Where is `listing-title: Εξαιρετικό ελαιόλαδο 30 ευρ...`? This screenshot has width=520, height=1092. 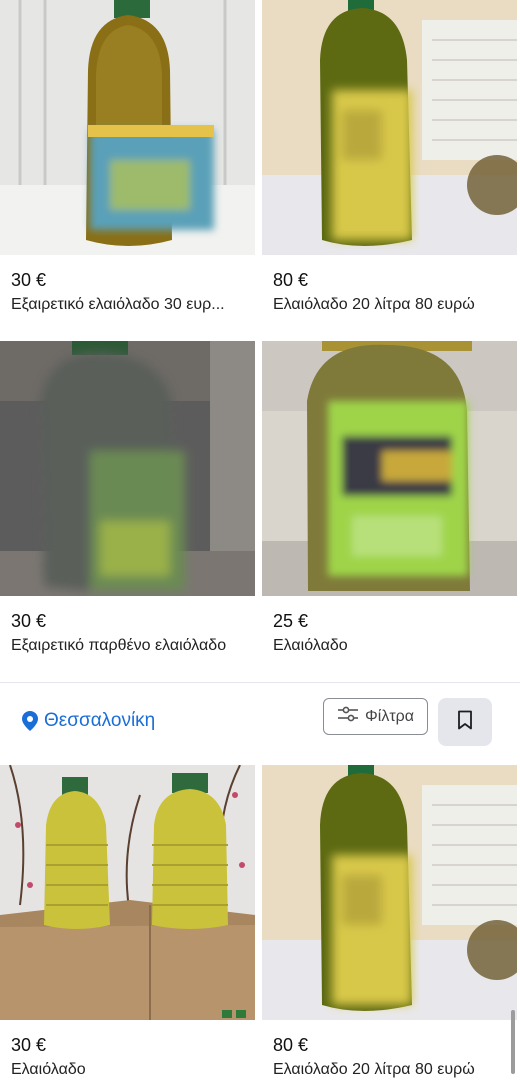
listing-title: Εξαιρετικό ελαιόλαδο 30 ευρ... is located at coordinates (118, 304).